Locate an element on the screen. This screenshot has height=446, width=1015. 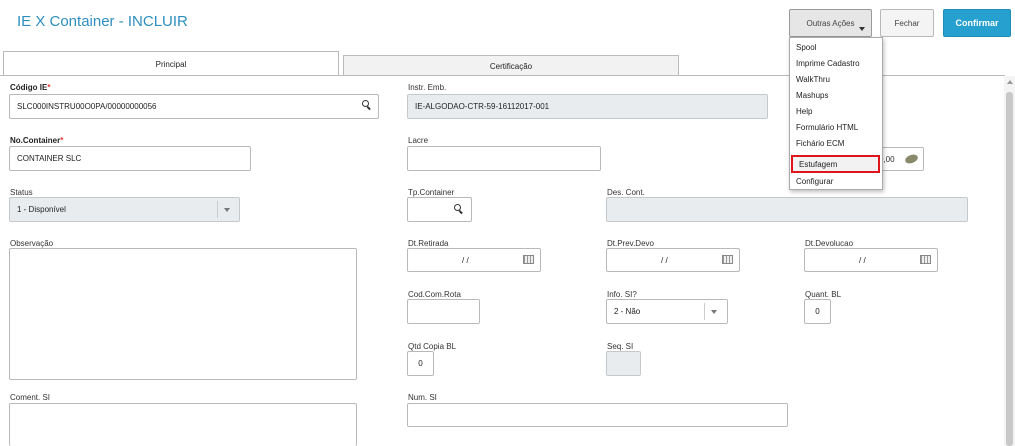
qtd-copia-bl-field: 0 is located at coordinates (420, 363).